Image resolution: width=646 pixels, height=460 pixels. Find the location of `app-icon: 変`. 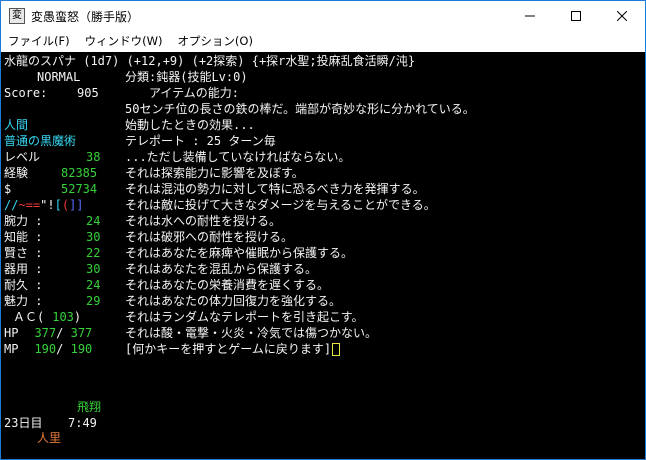

app-icon: 変 is located at coordinates (17, 16).